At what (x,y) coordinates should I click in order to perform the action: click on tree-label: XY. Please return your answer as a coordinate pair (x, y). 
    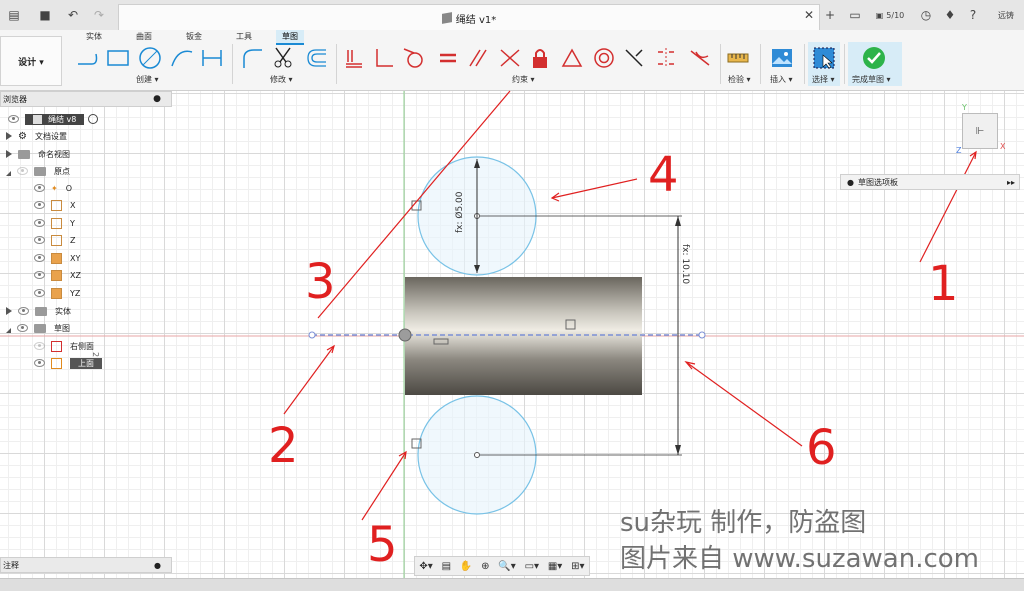
    Looking at the image, I should click on (75, 258).